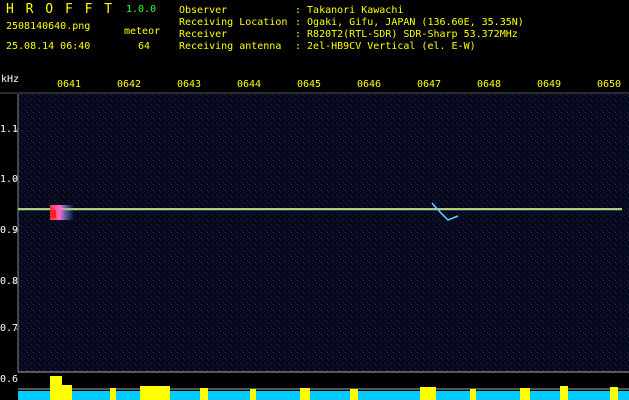 This screenshot has width=629, height=400. Describe the element at coordinates (53, 214) in the screenshot. I see `meteor-echo-1-core` at that location.